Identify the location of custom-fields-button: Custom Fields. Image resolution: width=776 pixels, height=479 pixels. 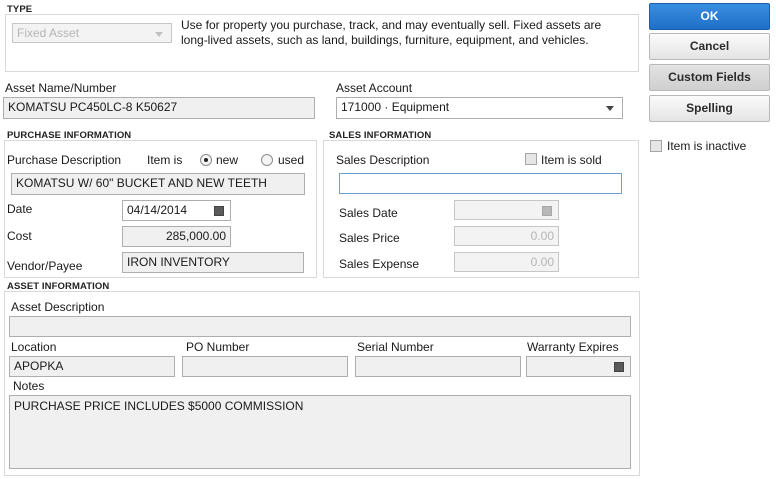
(709, 77).